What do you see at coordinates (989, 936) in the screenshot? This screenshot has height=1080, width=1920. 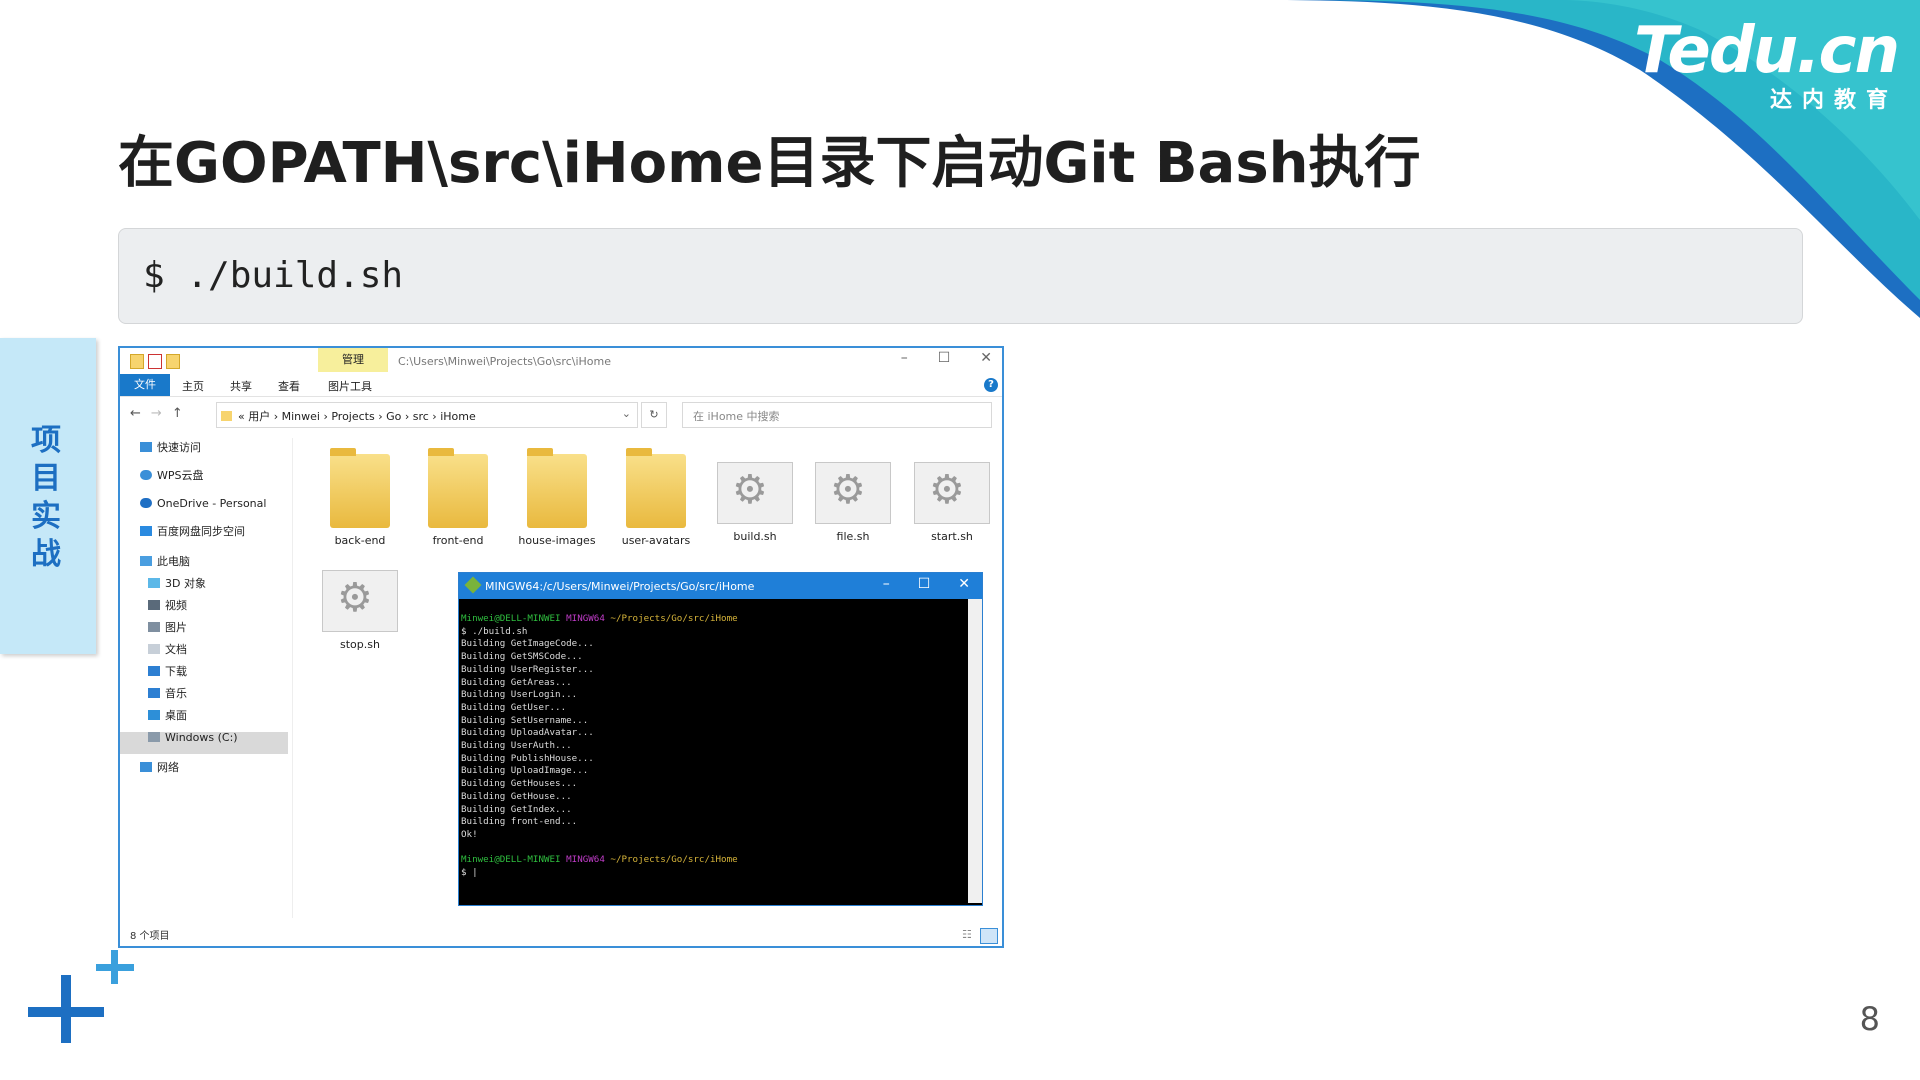 I see `large-icons-view-icon` at bounding box center [989, 936].